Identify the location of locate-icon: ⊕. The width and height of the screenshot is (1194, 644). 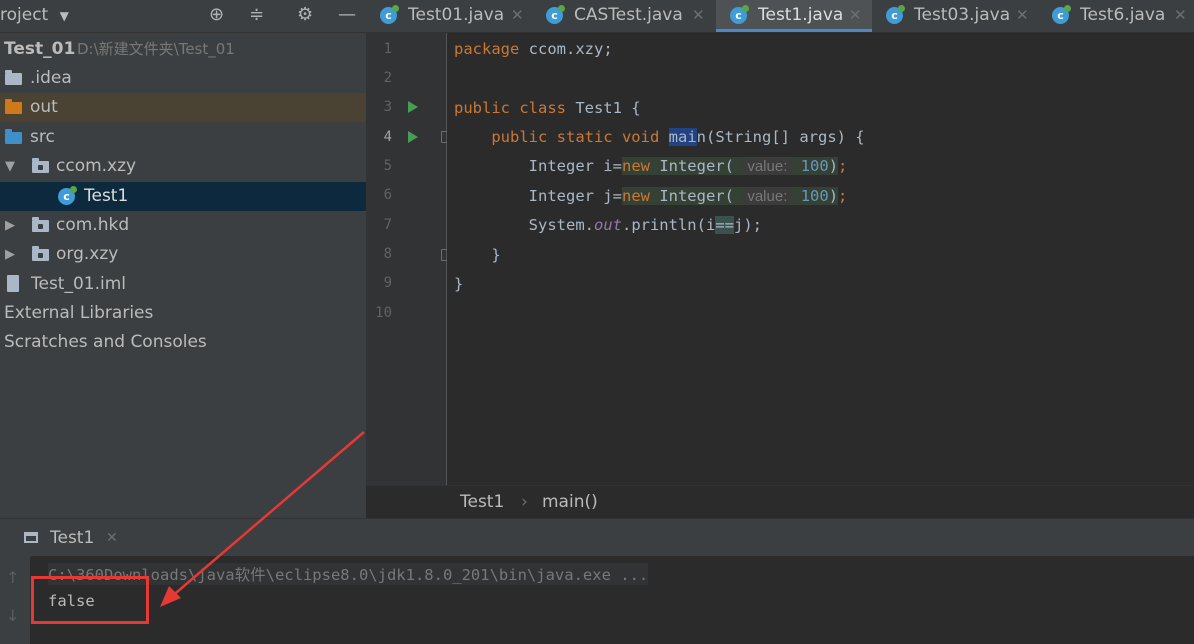
(216, 15).